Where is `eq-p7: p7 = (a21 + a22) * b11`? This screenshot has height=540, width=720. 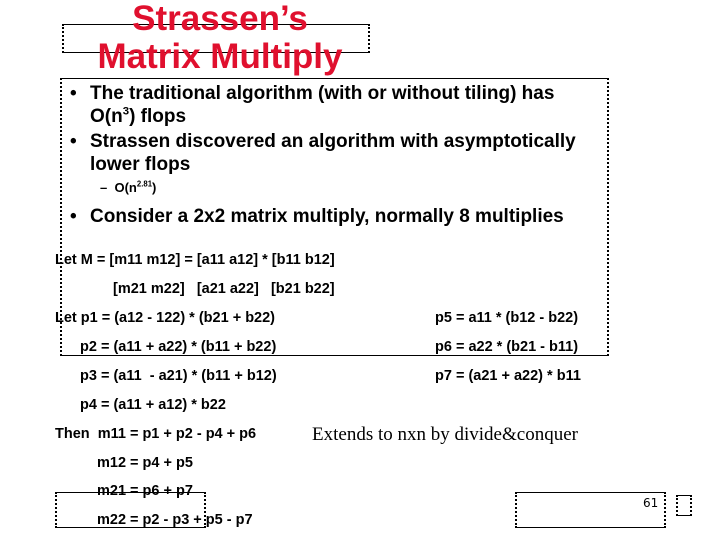
eq-p7: p7 = (a21 + a22) * b11 is located at coordinates (508, 376).